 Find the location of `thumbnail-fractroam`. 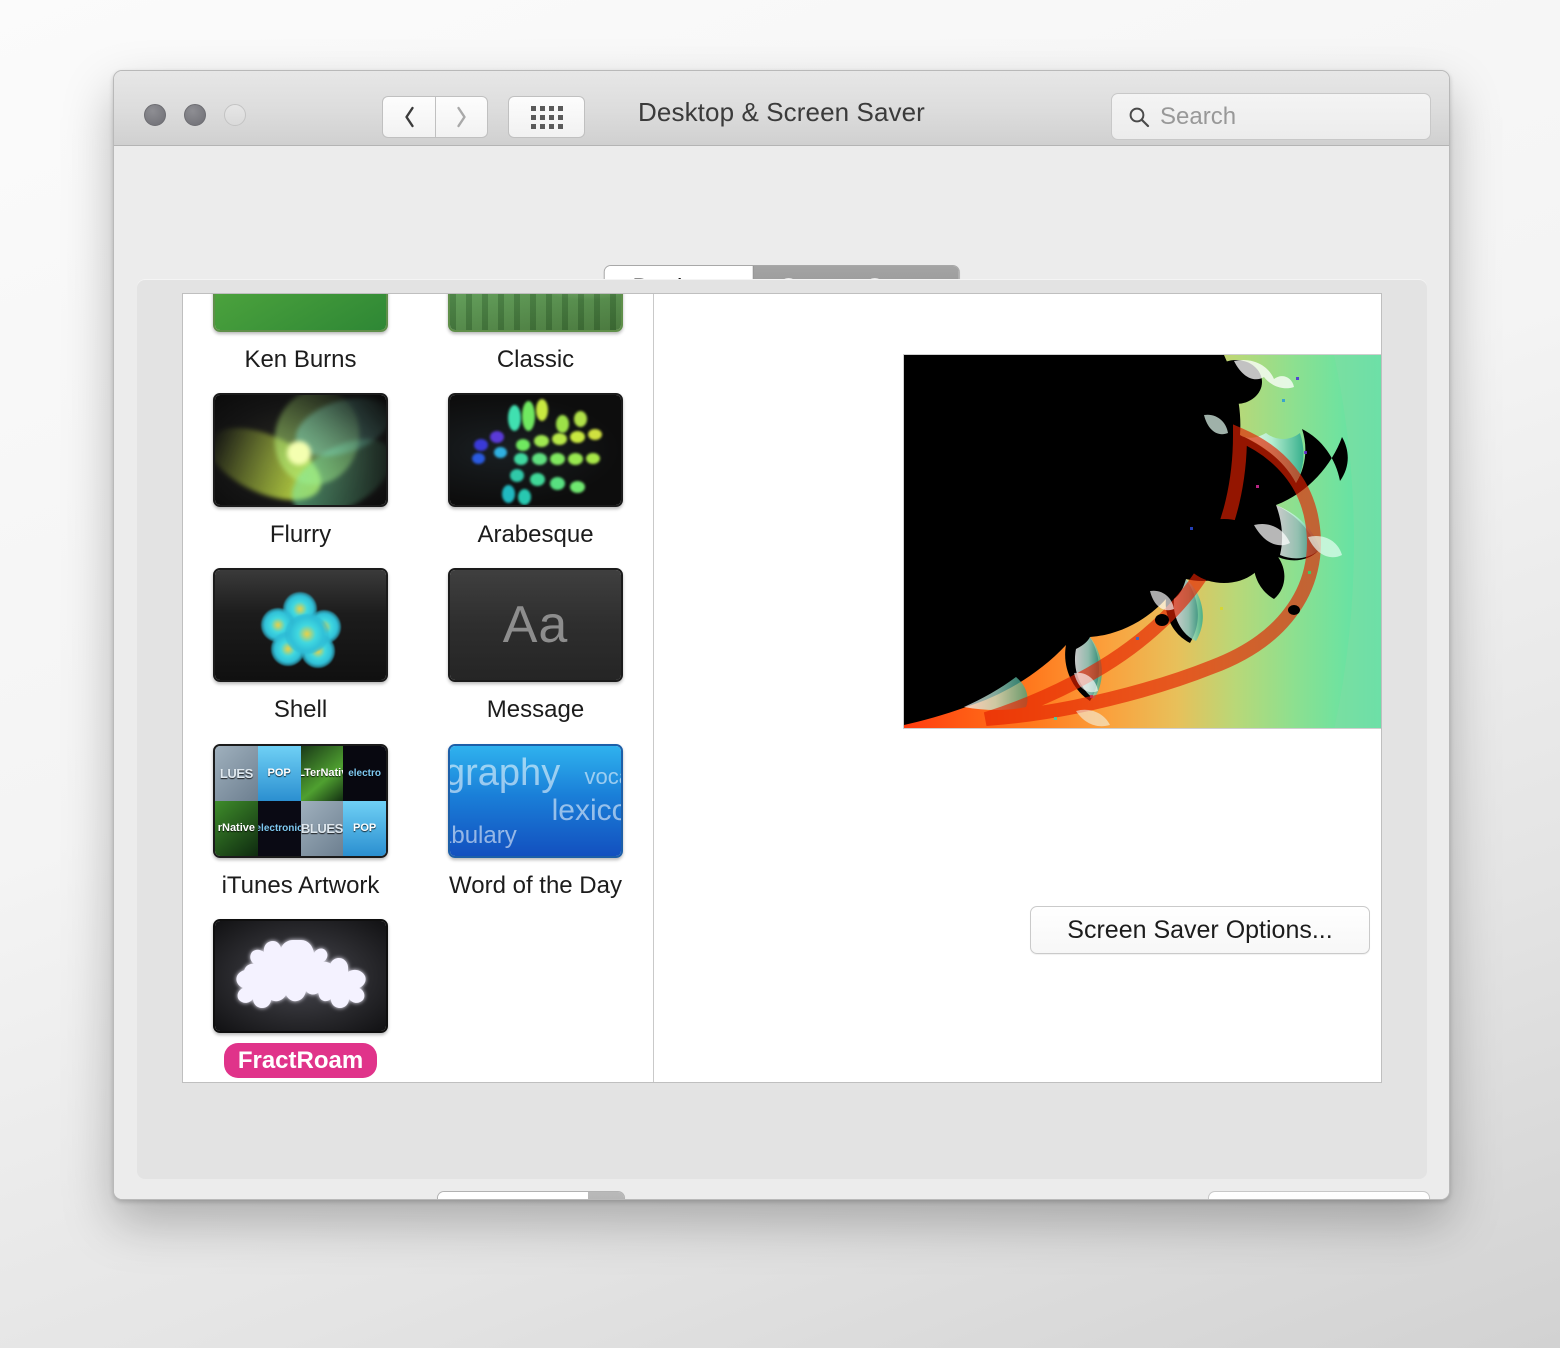

thumbnail-fractroam is located at coordinates (300, 975).